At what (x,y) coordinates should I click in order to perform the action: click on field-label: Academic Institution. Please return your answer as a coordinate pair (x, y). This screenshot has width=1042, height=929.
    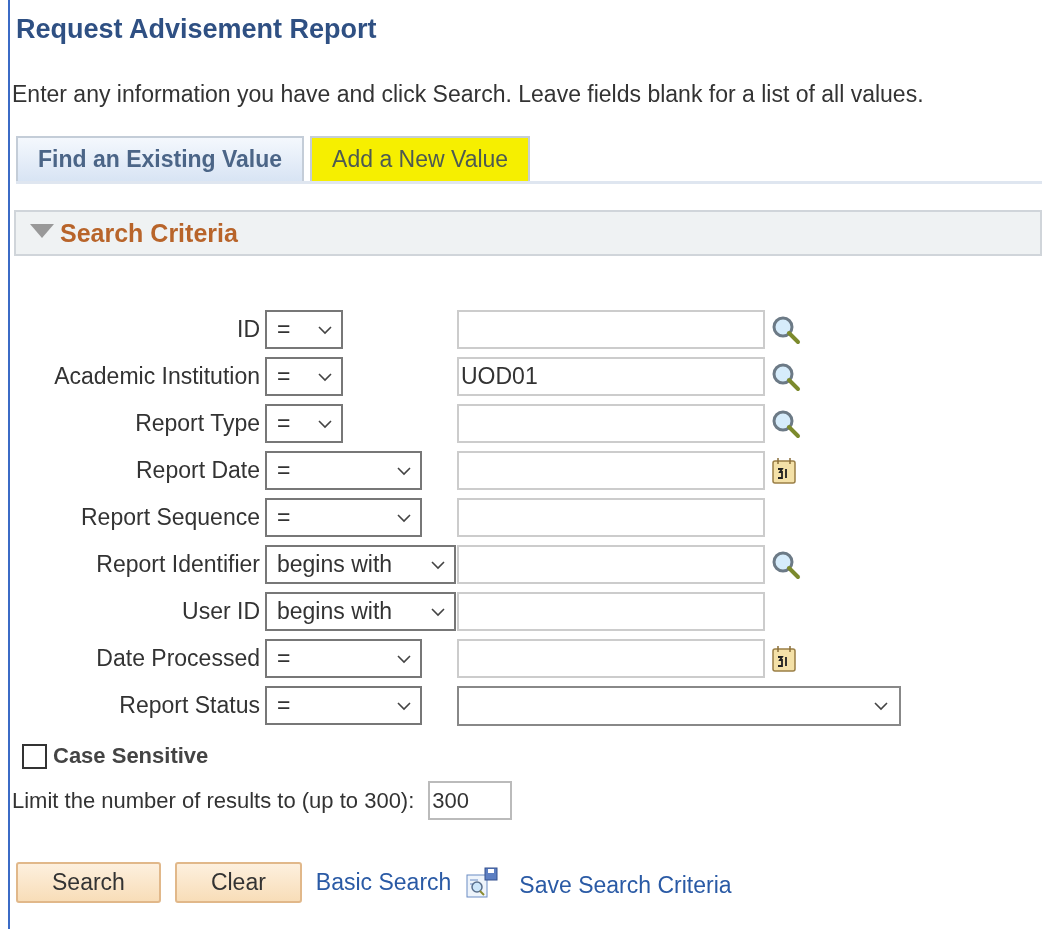
    Looking at the image, I should click on (157, 376).